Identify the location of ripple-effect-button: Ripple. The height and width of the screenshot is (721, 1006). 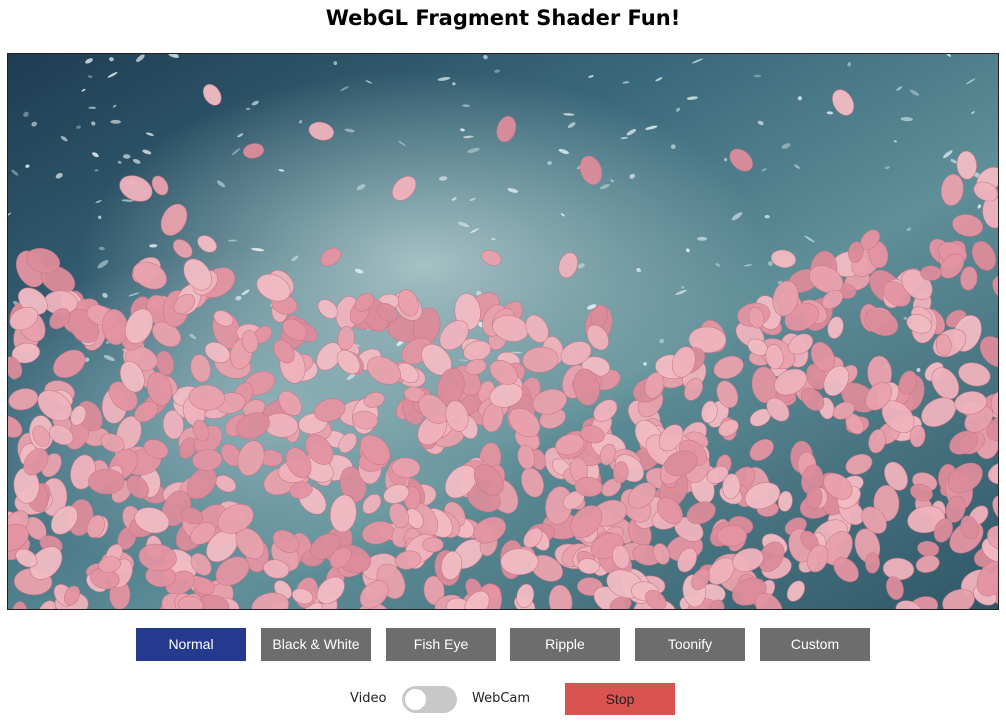
(565, 644).